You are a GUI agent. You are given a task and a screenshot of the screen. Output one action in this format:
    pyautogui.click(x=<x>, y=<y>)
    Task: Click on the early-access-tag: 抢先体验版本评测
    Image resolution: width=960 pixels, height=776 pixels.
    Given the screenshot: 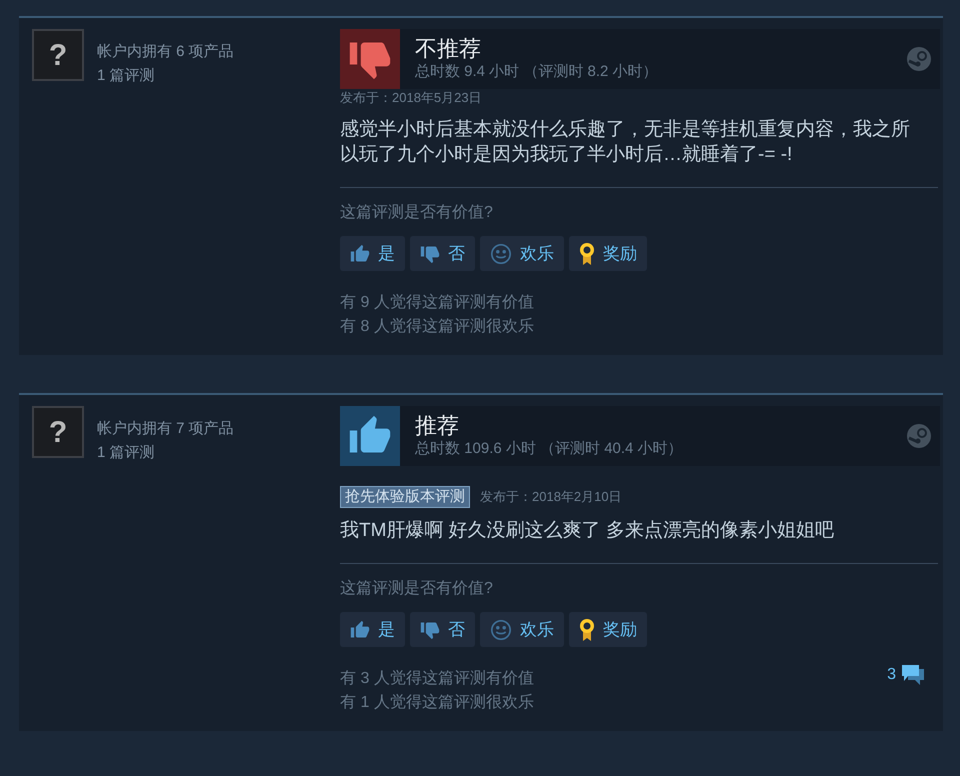 What is the action you would take?
    pyautogui.click(x=405, y=497)
    